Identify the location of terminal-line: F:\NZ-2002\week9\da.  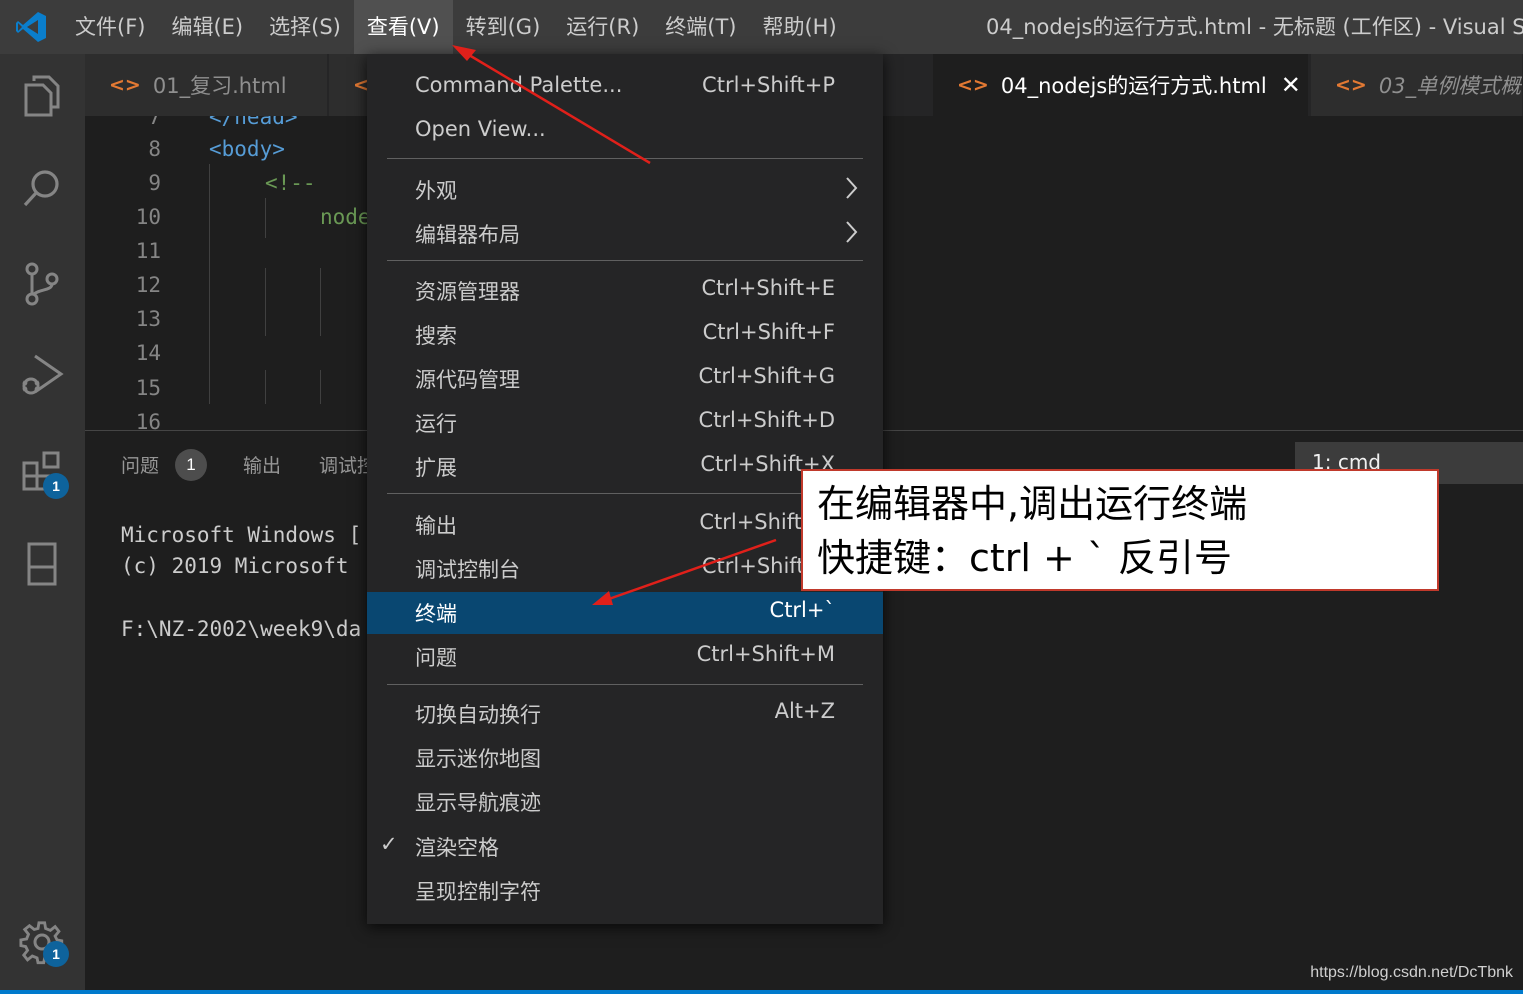
(241, 629).